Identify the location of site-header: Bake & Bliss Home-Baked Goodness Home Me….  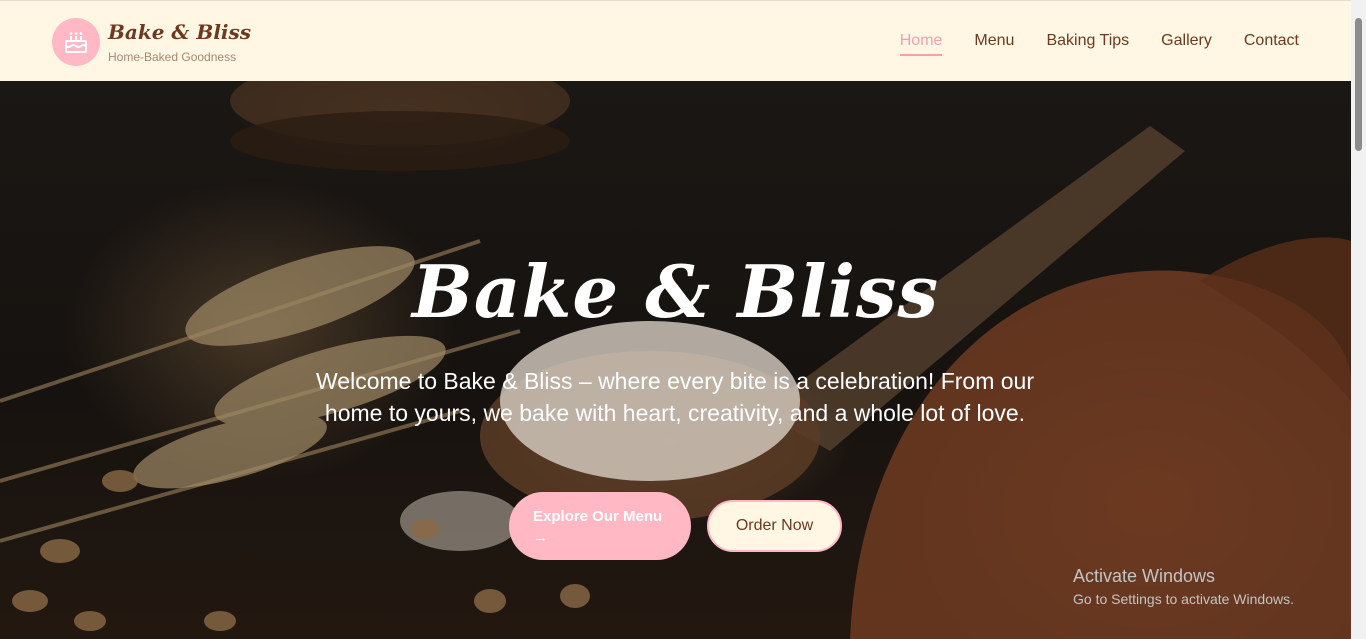
(675, 40).